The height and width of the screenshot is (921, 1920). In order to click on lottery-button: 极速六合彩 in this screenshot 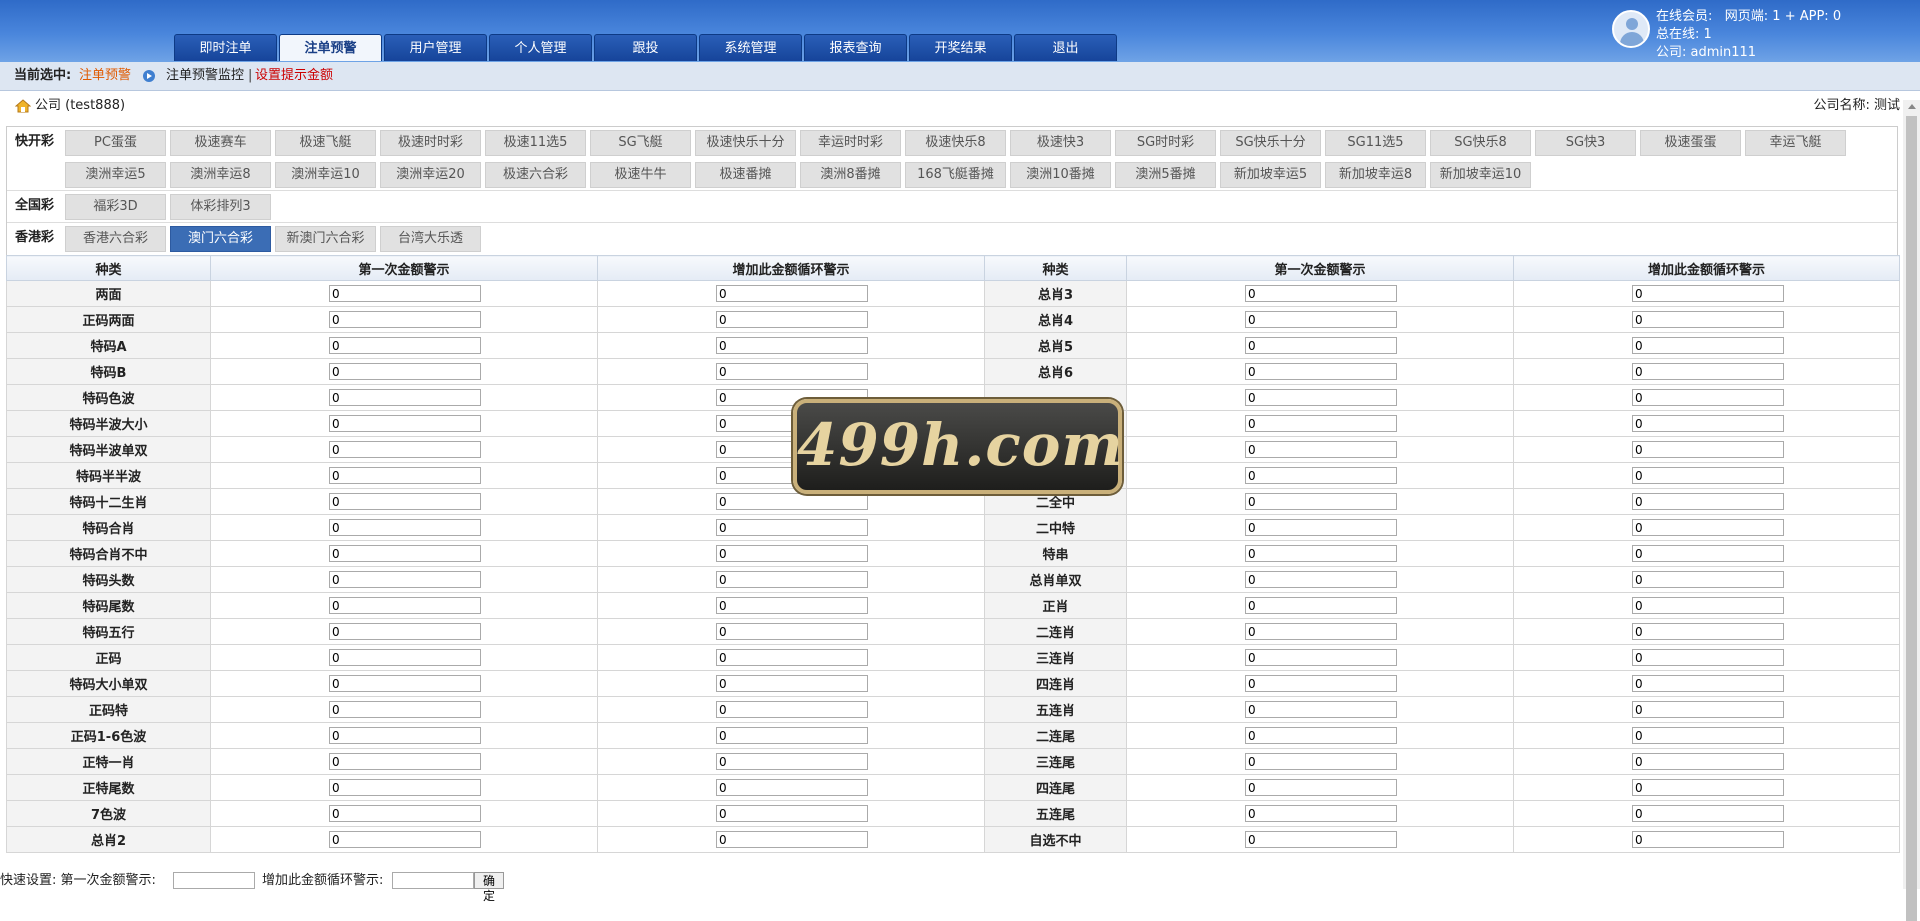, I will do `click(535, 175)`.